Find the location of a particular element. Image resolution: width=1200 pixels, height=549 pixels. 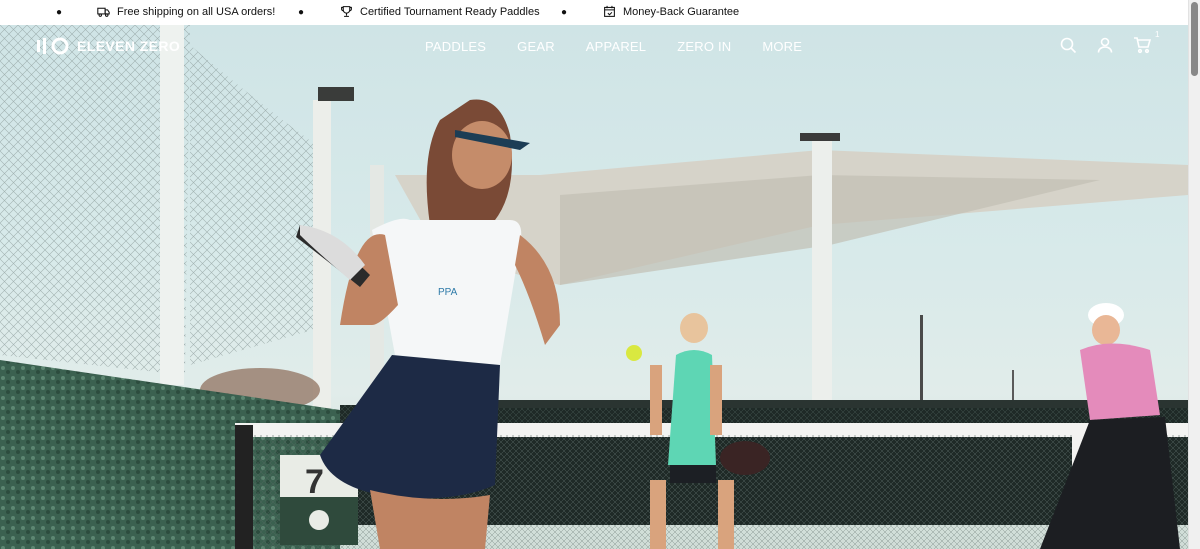

nav-paddles: PADDLES is located at coordinates (455, 46).